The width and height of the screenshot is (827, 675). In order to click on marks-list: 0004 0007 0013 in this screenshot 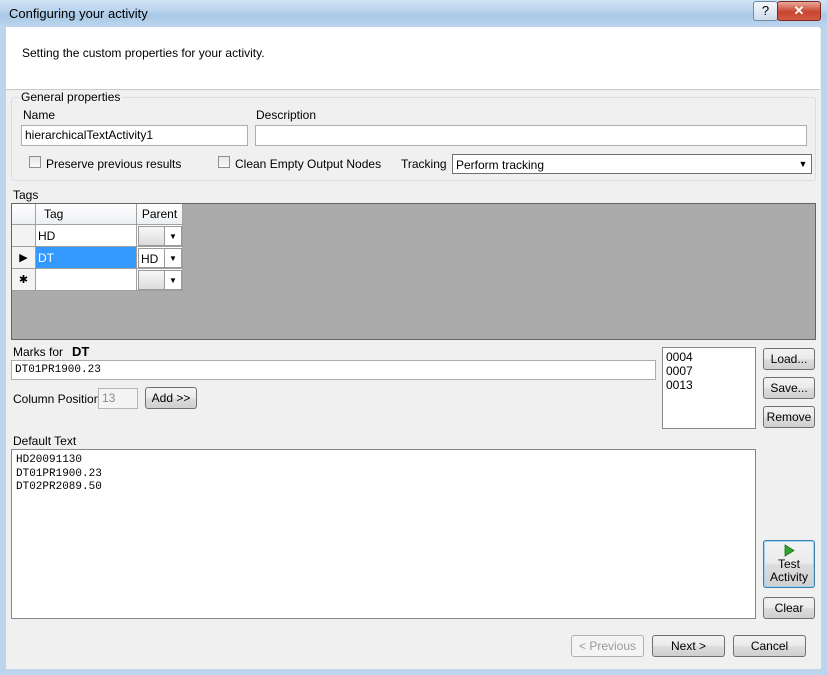, I will do `click(709, 388)`.